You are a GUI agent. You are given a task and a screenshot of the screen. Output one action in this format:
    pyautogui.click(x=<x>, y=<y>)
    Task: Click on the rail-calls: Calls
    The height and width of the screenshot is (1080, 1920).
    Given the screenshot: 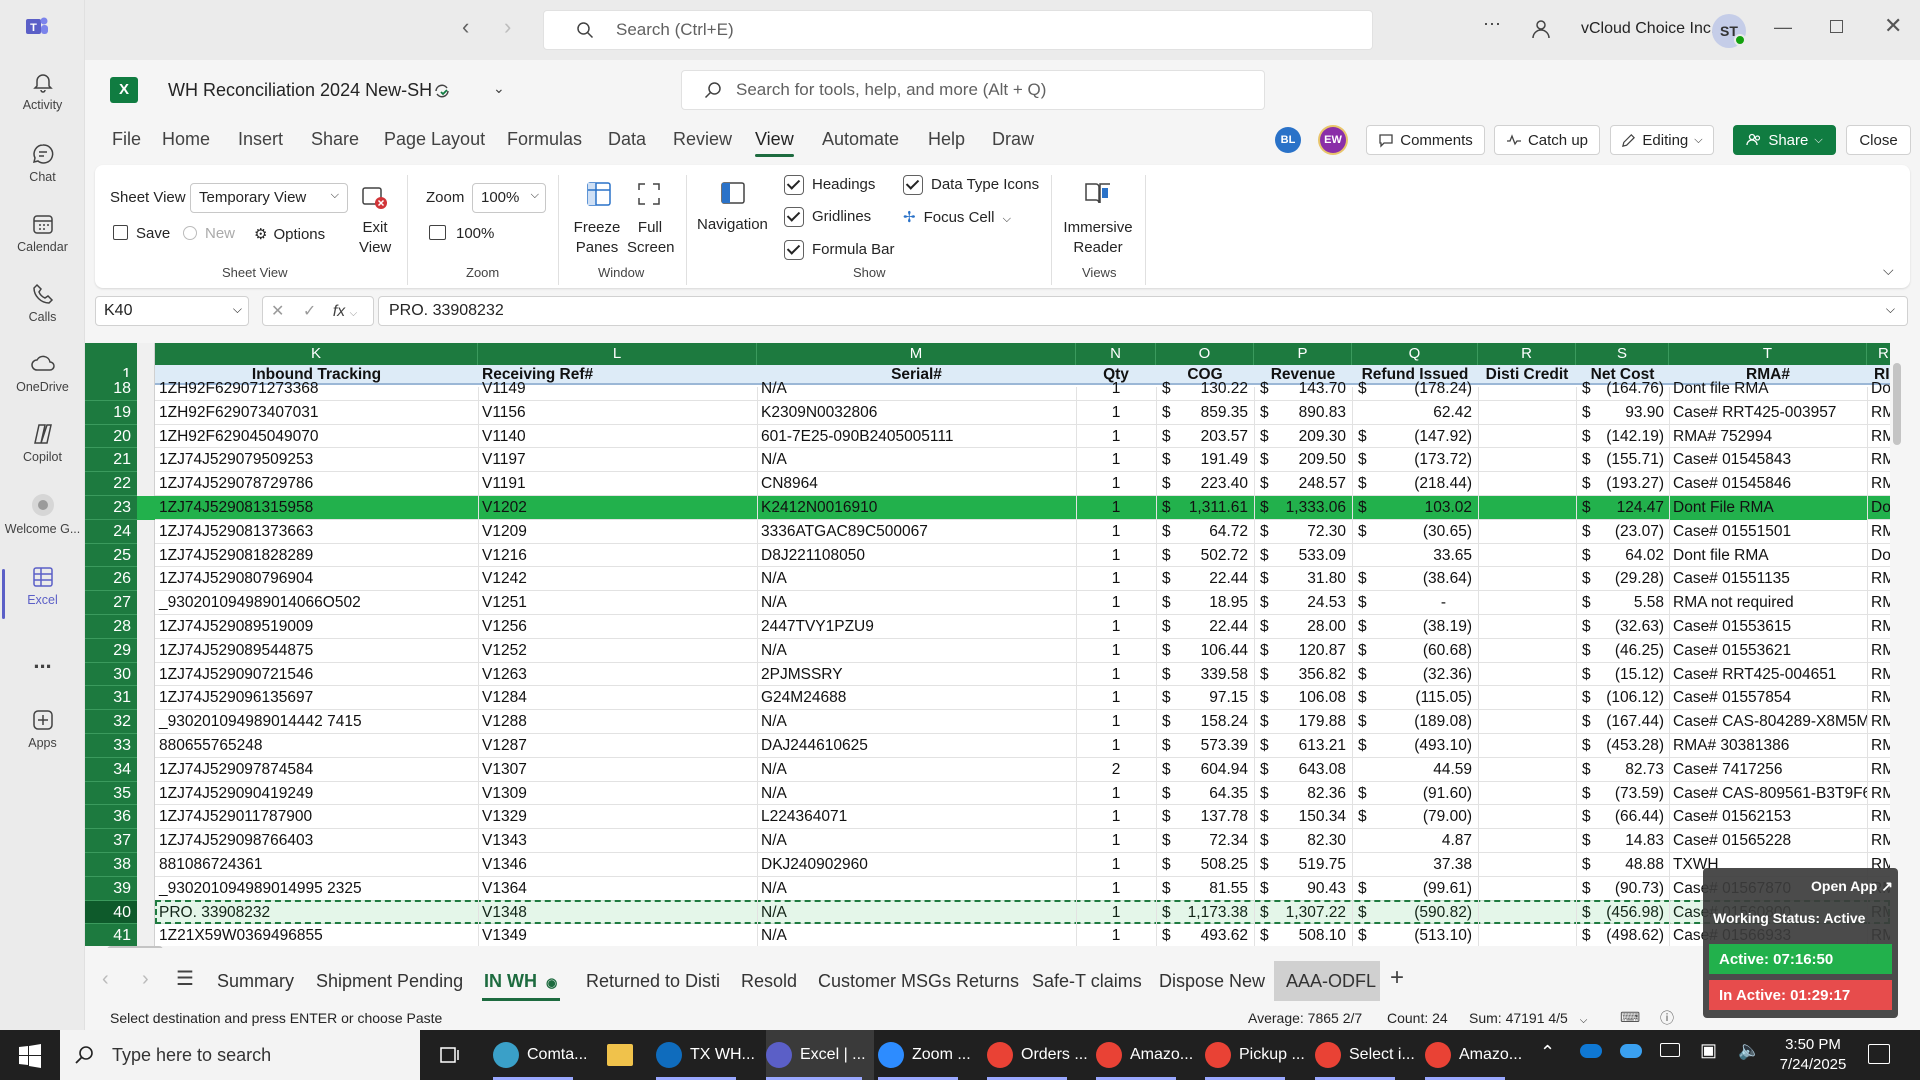 What is the action you would take?
    pyautogui.click(x=42, y=303)
    